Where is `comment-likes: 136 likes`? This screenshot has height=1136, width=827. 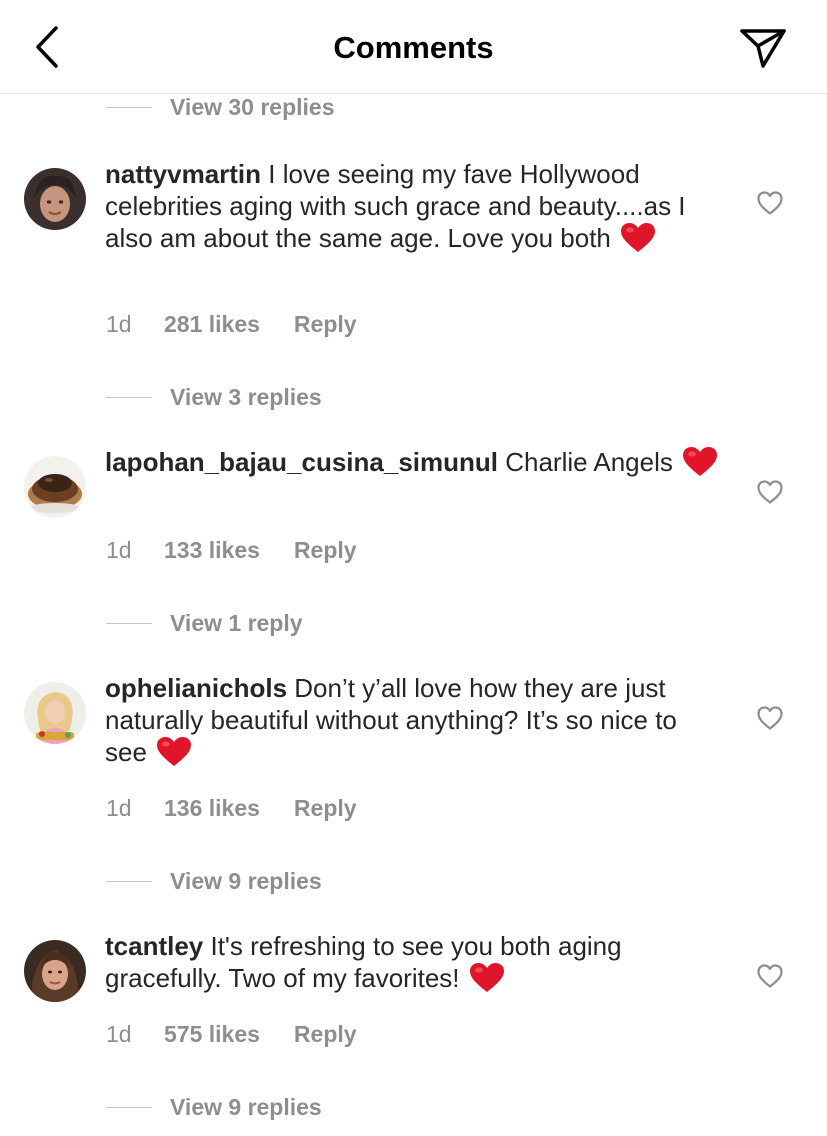 comment-likes: 136 likes is located at coordinates (212, 808).